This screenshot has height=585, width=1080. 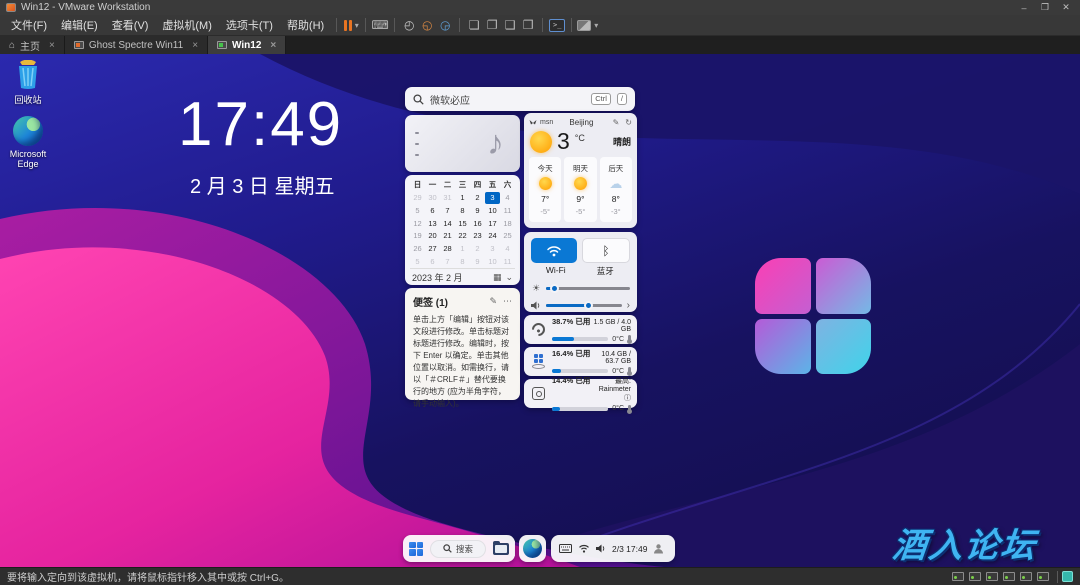 I want to click on calendar-day: 4, so click(x=507, y=198).